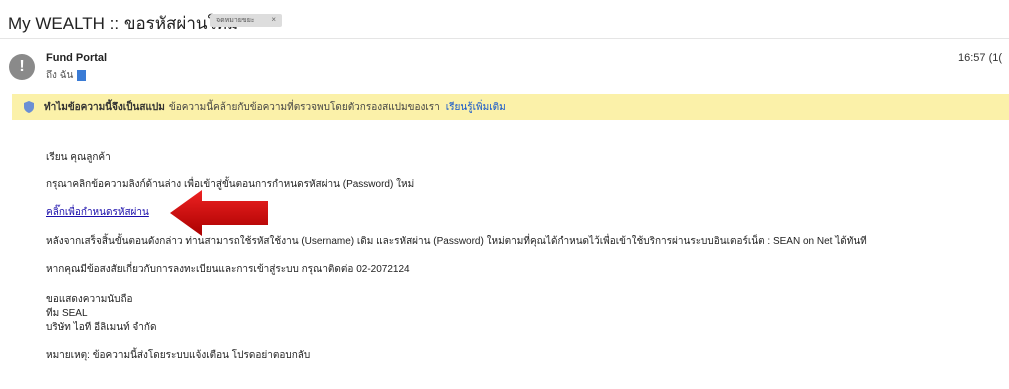 This screenshot has width=1009, height=389. Describe the element at coordinates (29, 107) in the screenshot. I see `shield-icon` at that location.